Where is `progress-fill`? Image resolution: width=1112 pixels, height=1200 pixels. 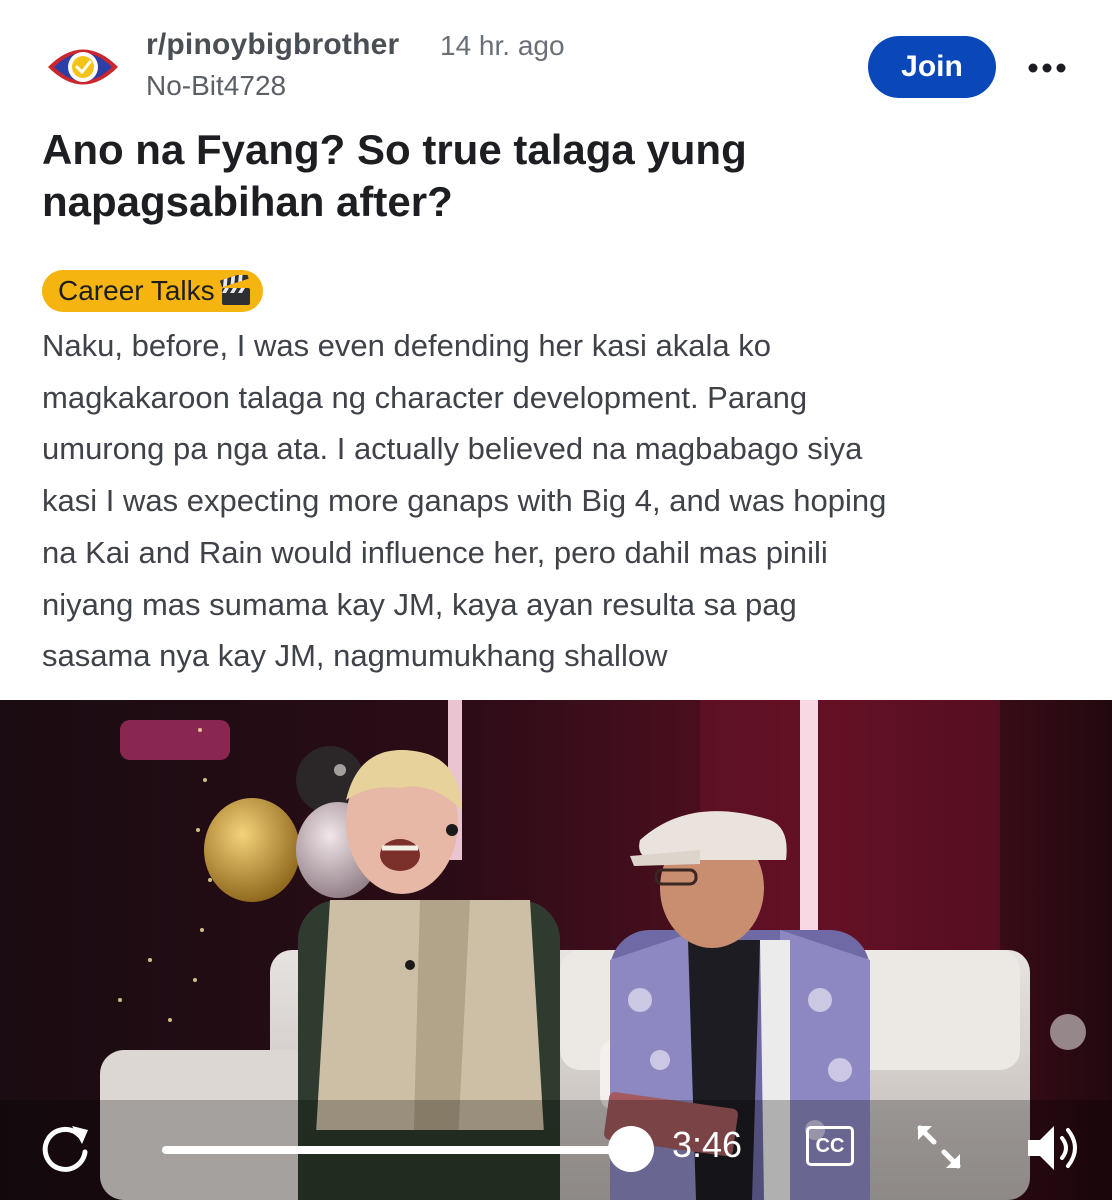
progress-fill is located at coordinates (392, 1150).